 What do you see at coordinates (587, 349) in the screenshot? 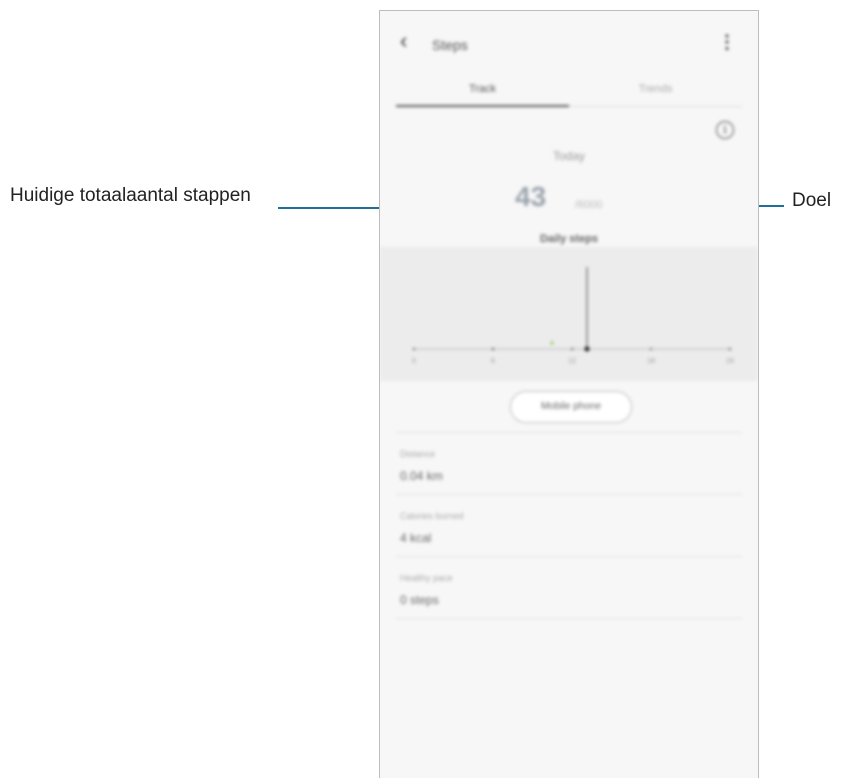
I see `chart-current-dot` at bounding box center [587, 349].